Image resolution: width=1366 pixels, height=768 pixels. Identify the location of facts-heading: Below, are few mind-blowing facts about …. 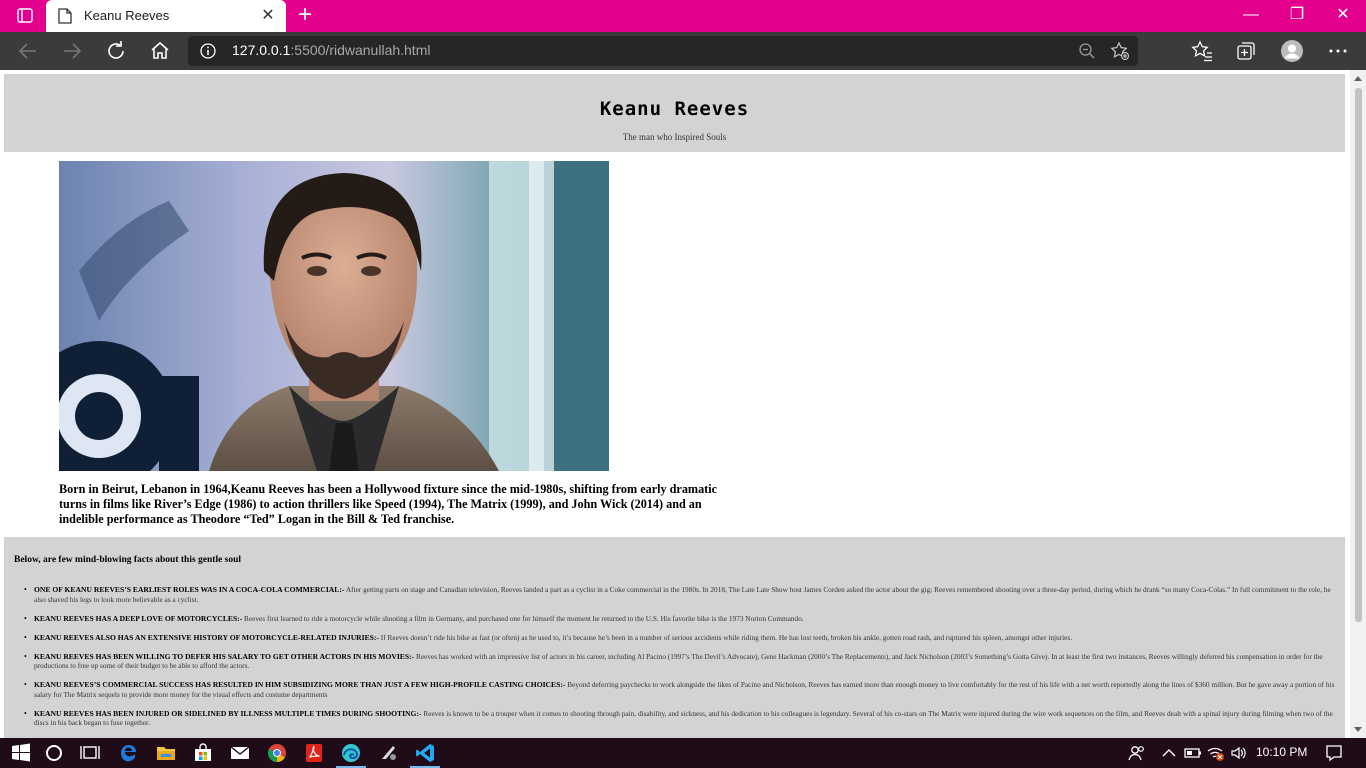
(128, 560).